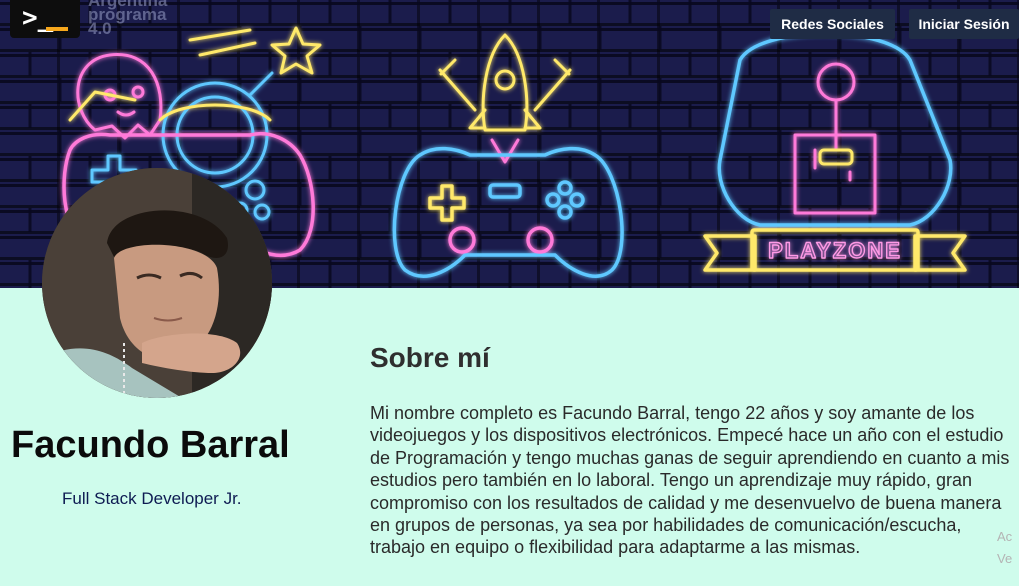  Describe the element at coordinates (835, 129) in the screenshot. I see `joystick-neon` at that location.